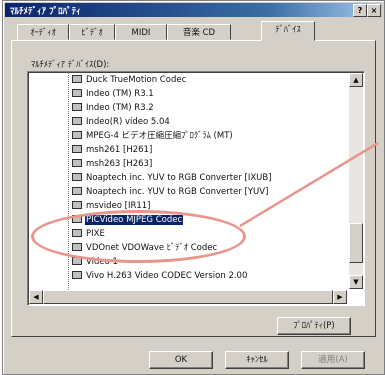 This screenshot has width=386, height=375. What do you see at coordinates (309, 184) in the screenshot?
I see `callout-pointer` at bounding box center [309, 184].